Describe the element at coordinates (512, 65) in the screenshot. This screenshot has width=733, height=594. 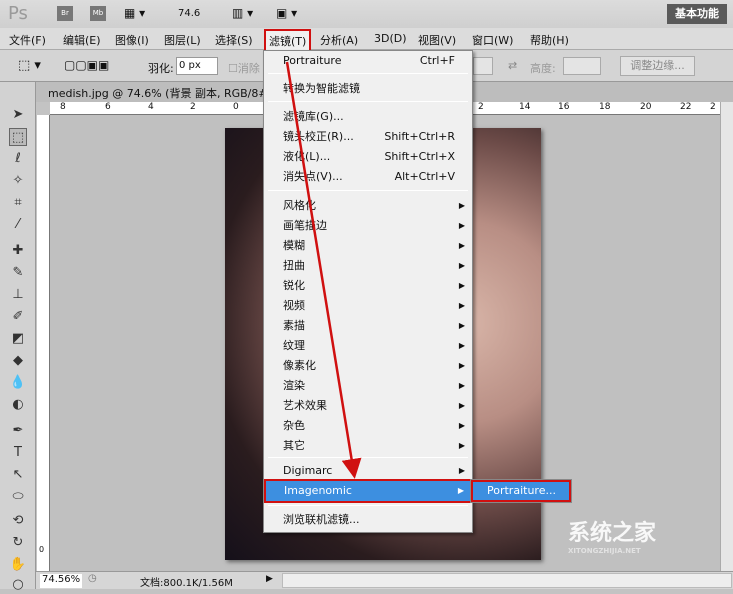
I see `swap-icon: ⇄` at that location.